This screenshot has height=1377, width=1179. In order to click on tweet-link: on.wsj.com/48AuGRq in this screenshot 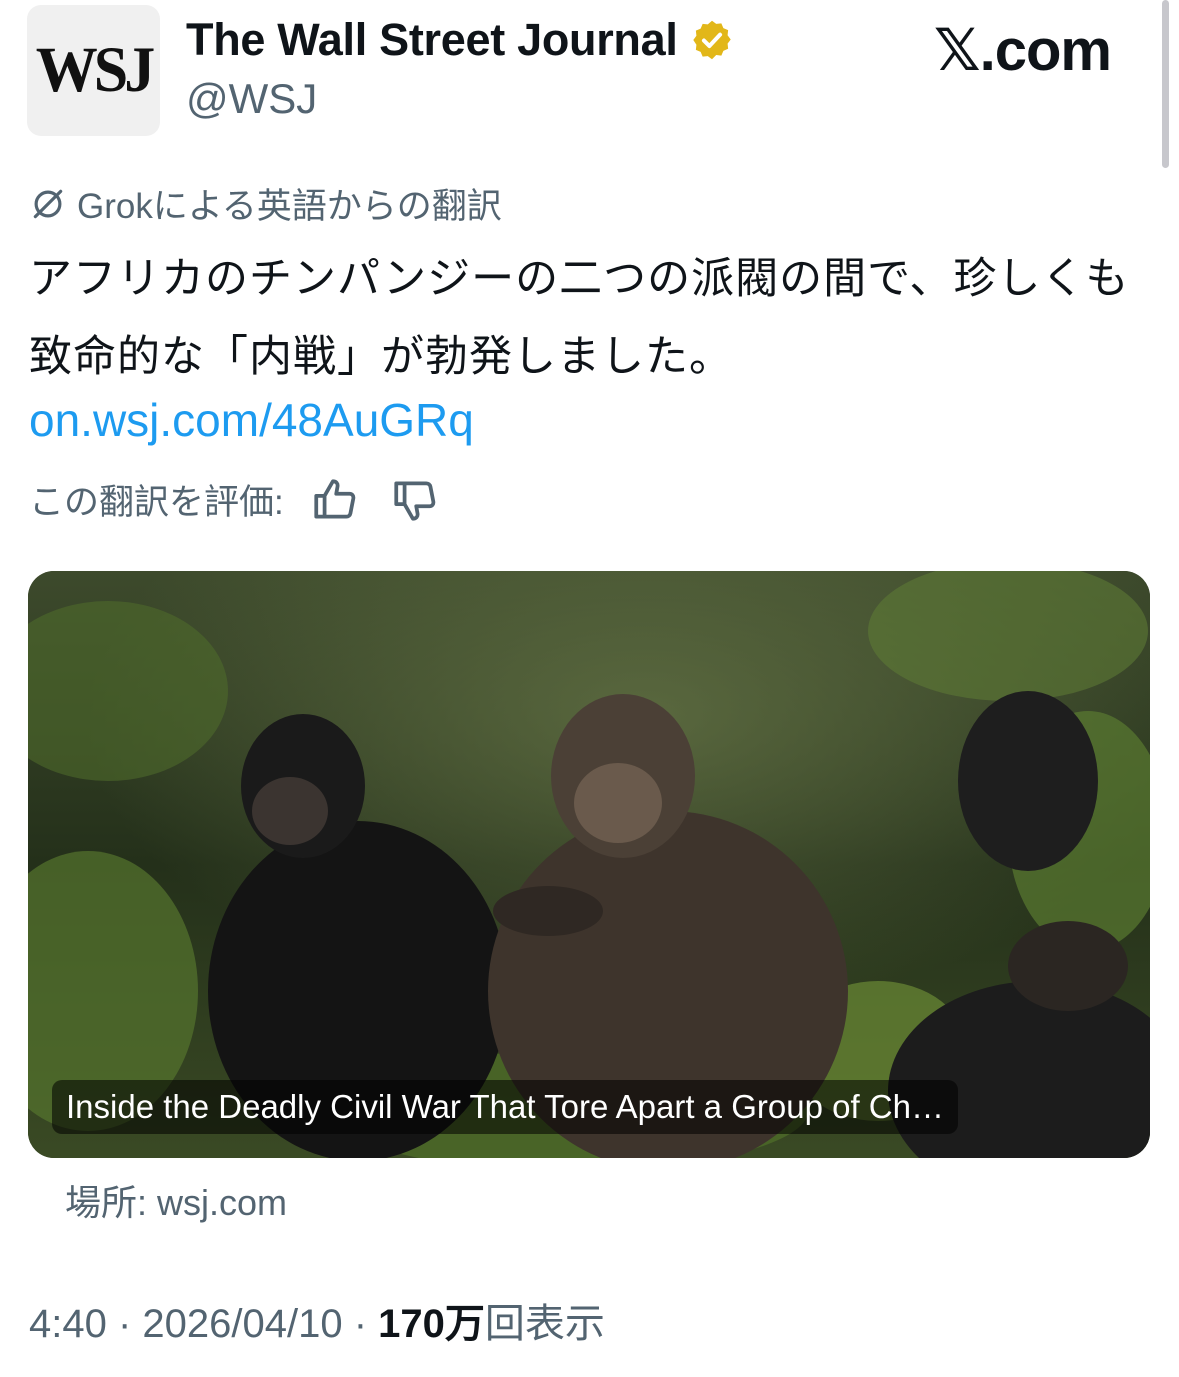, I will do `click(251, 420)`.